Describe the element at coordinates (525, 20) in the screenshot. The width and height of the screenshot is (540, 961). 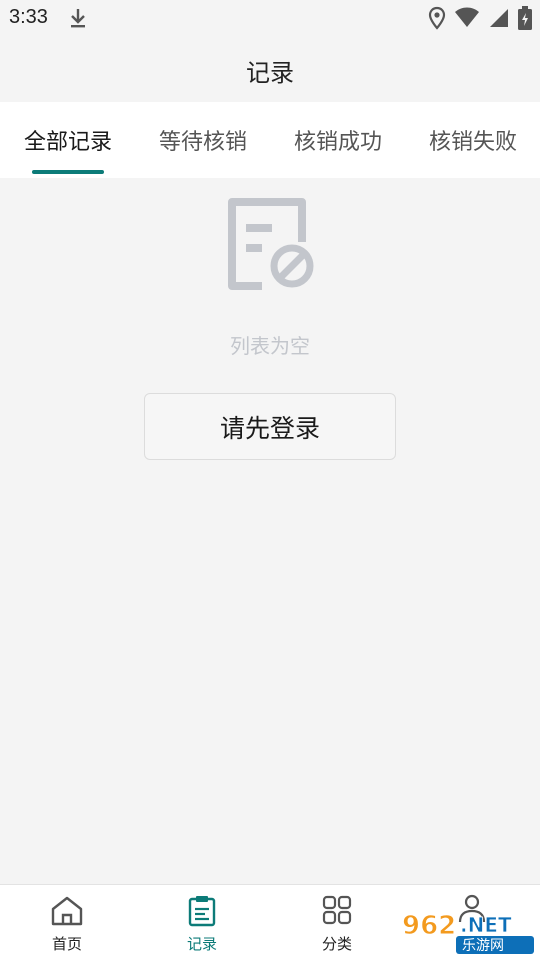
I see `battery-icon` at that location.